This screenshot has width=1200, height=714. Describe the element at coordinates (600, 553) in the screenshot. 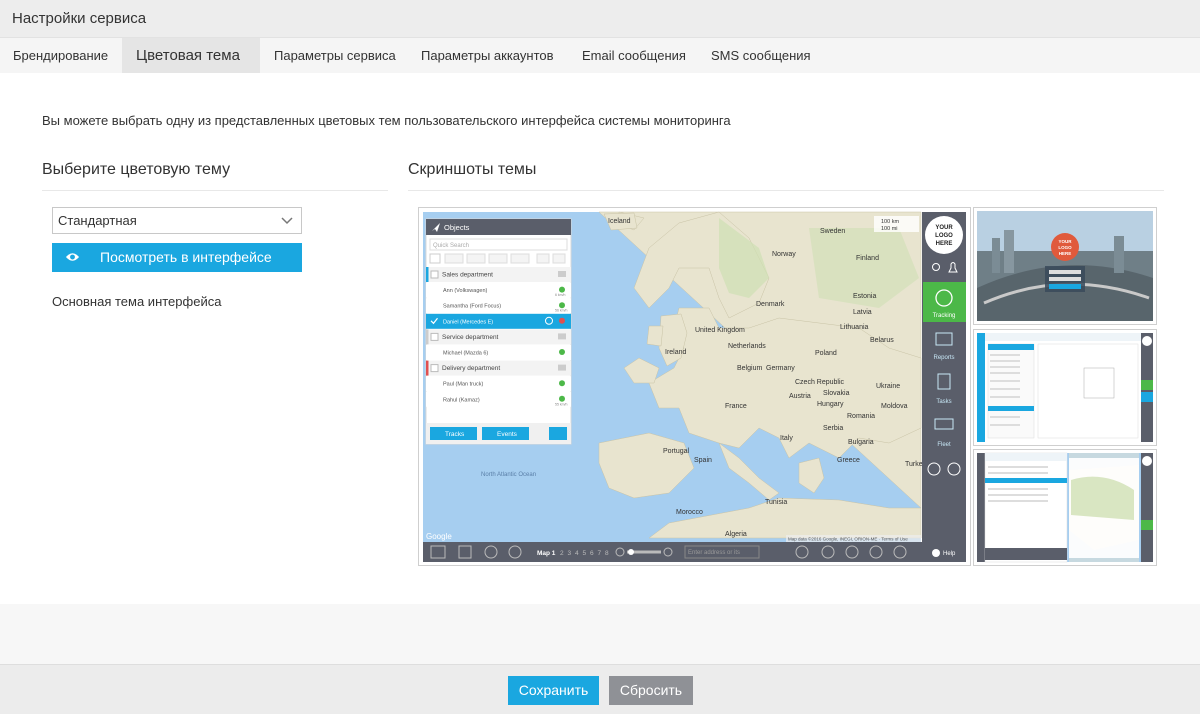

I see `map-page-number: 7` at that location.